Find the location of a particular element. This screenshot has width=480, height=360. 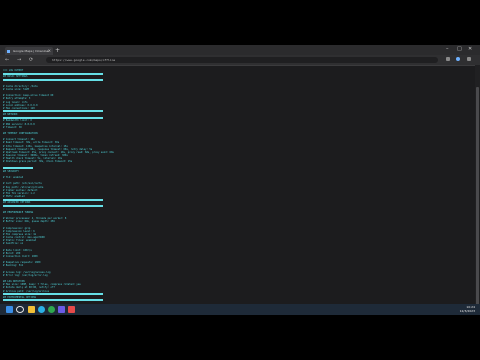

log-line: # Archive path: /var/log/archive is located at coordinates (26, 291).